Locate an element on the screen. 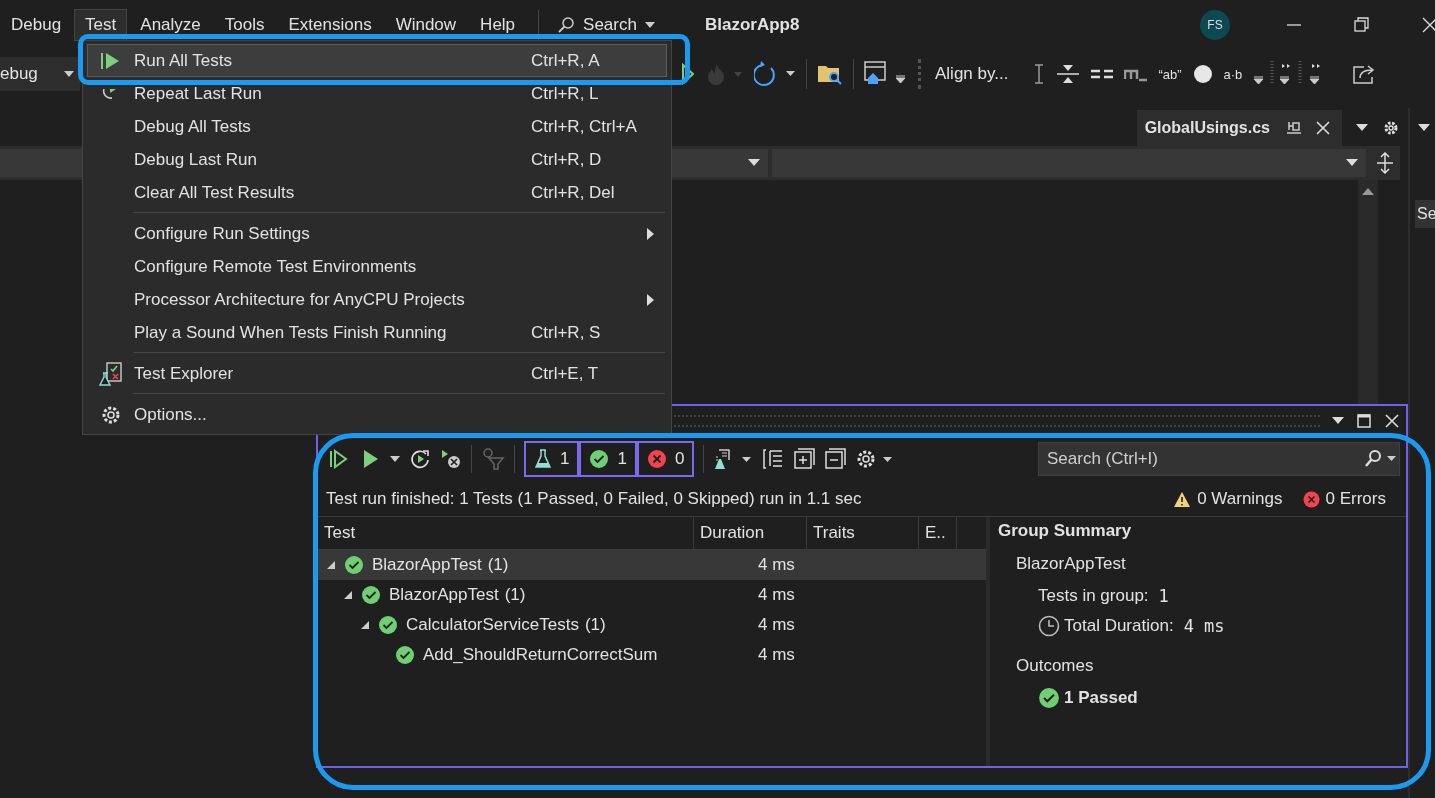 This screenshot has width=1435, height=798. outcomes-title: Outcomes is located at coordinates (1055, 666).